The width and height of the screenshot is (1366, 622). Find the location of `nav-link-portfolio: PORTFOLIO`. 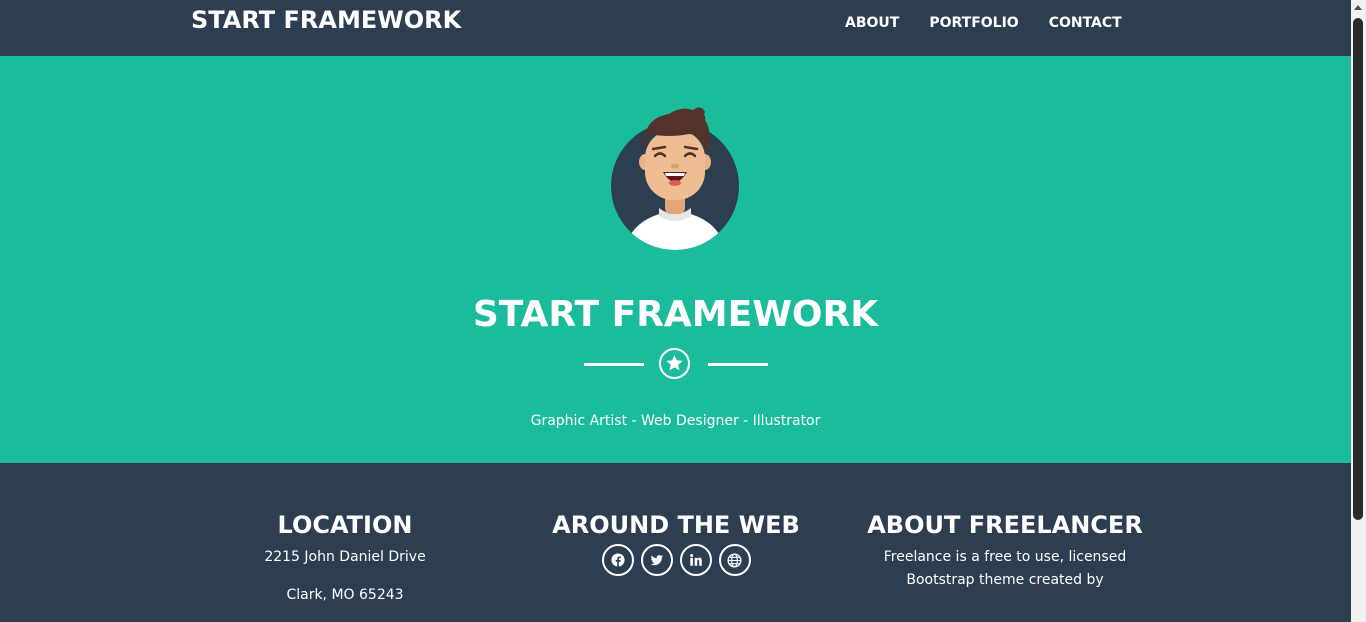

nav-link-portfolio: PORTFOLIO is located at coordinates (973, 23).